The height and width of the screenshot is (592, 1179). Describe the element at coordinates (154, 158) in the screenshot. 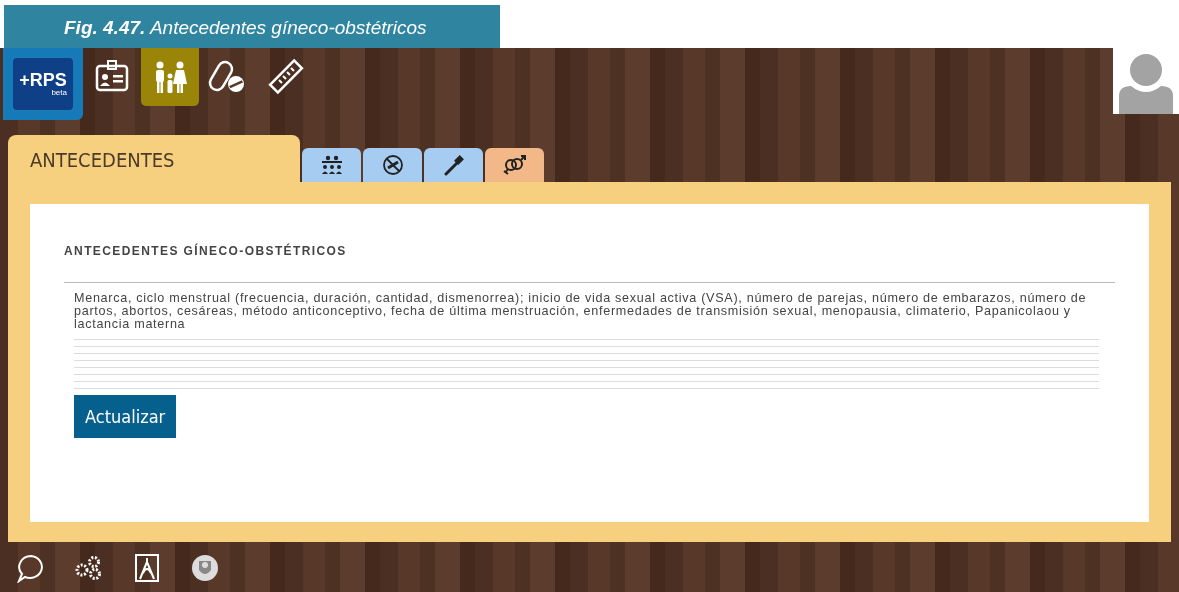

I see `section-tab: ANTECEDENTES` at that location.